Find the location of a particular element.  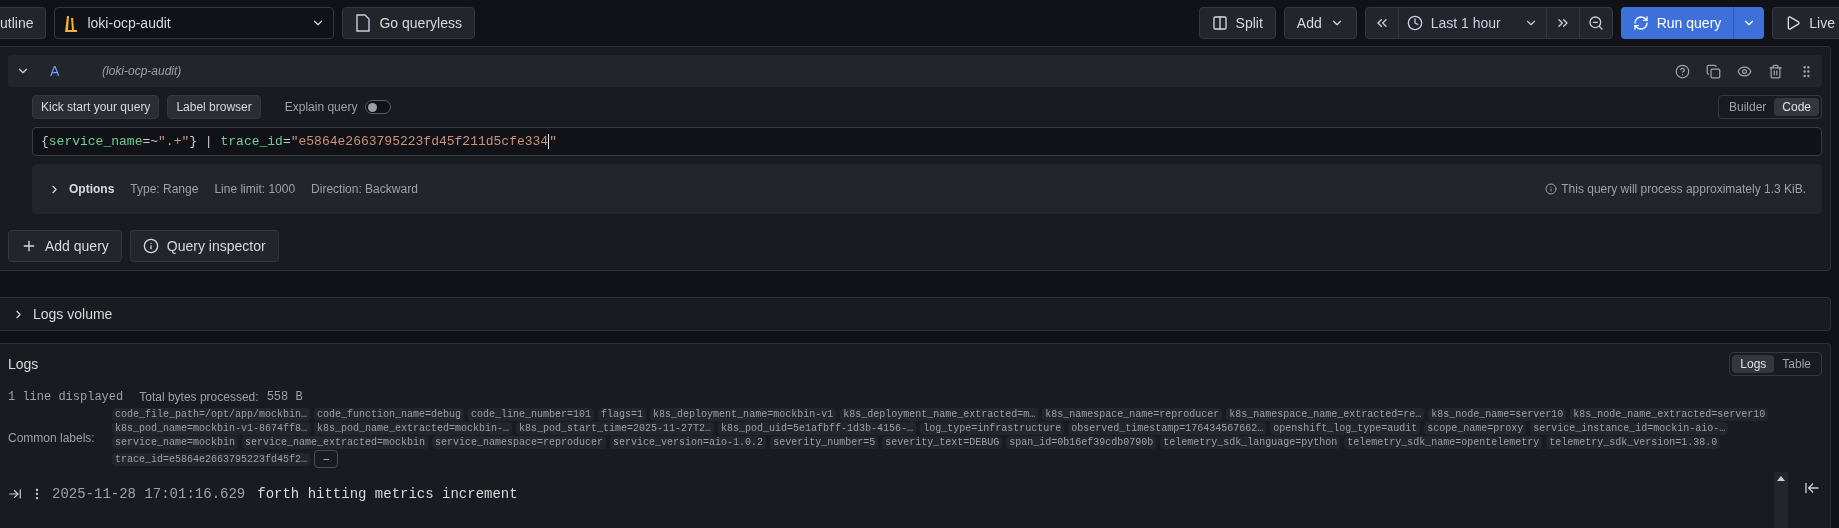

columns-icon is located at coordinates (1219, 23).